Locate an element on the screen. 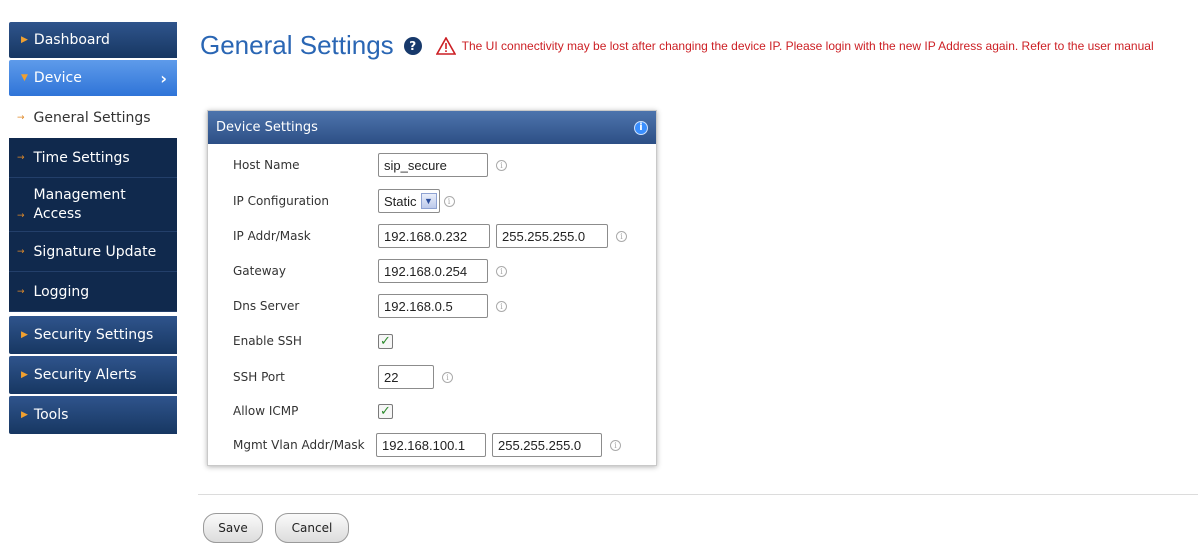 This screenshot has width=1198, height=552. footer-divider is located at coordinates (698, 494).